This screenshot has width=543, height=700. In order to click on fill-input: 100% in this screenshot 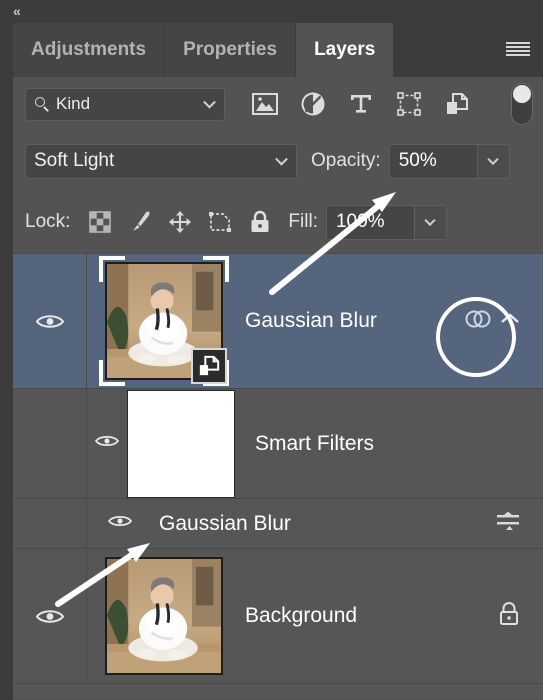, I will do `click(369, 222)`.